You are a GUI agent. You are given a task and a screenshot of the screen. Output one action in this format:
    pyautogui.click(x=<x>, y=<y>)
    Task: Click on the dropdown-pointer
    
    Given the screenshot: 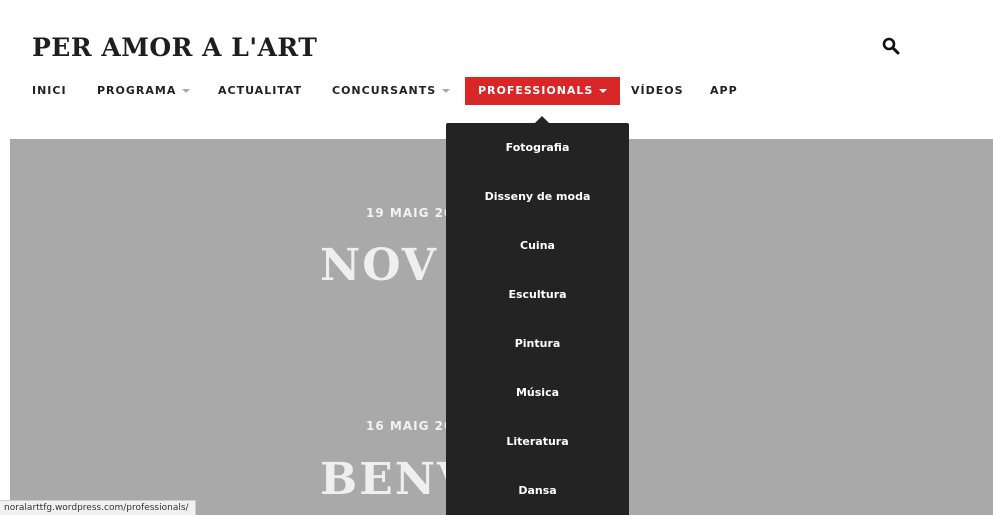 What is the action you would take?
    pyautogui.click(x=542, y=119)
    